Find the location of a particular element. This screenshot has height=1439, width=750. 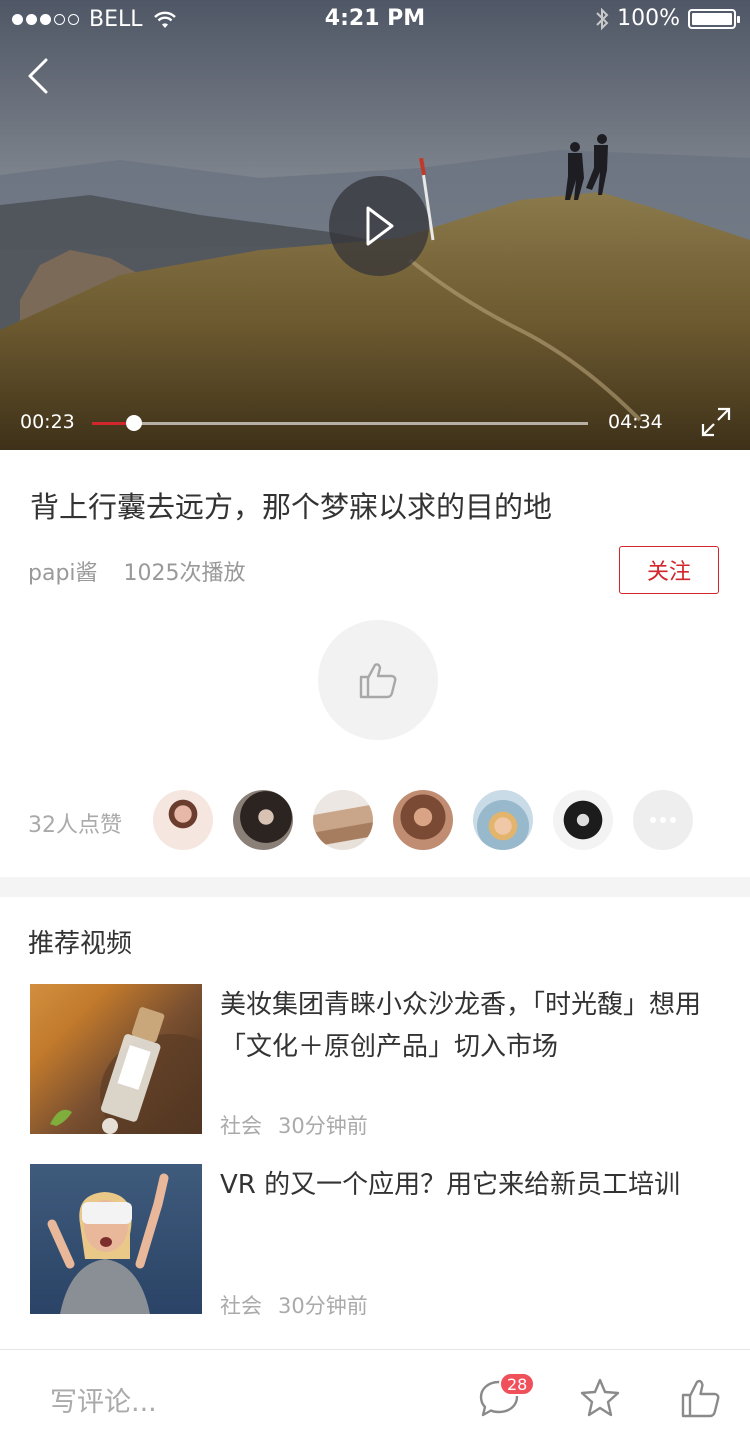

video-meta: papi酱 1025次播放 is located at coordinates (137, 571).